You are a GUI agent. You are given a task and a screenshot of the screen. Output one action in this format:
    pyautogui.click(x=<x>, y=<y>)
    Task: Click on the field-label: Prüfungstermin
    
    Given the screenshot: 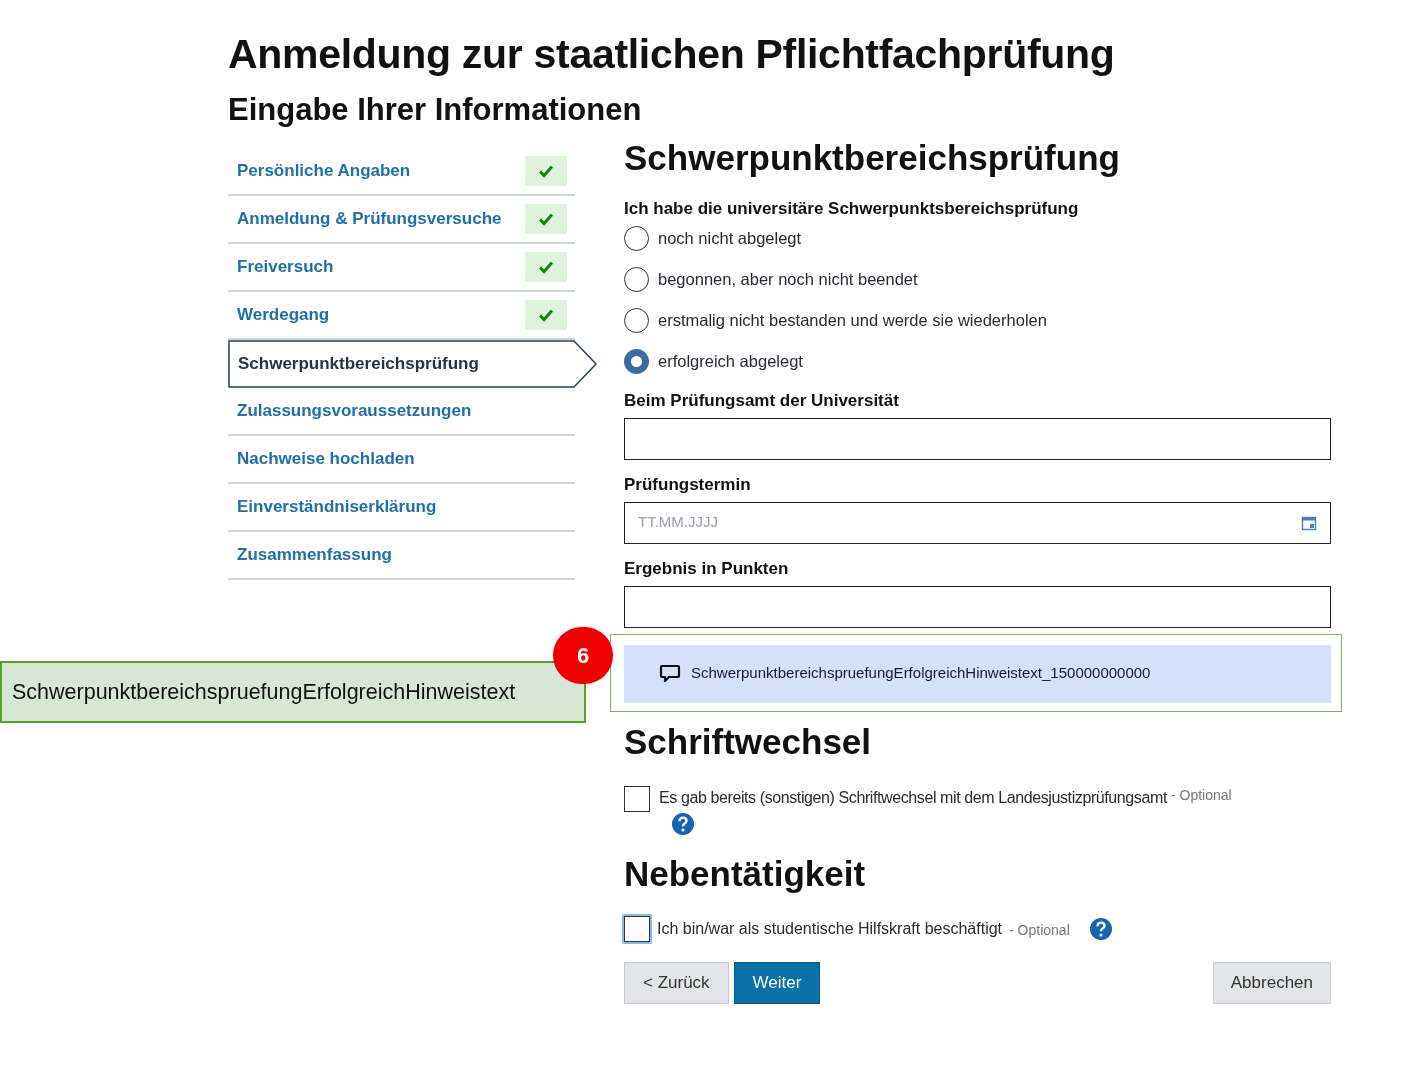 What is the action you would take?
    pyautogui.click(x=688, y=484)
    